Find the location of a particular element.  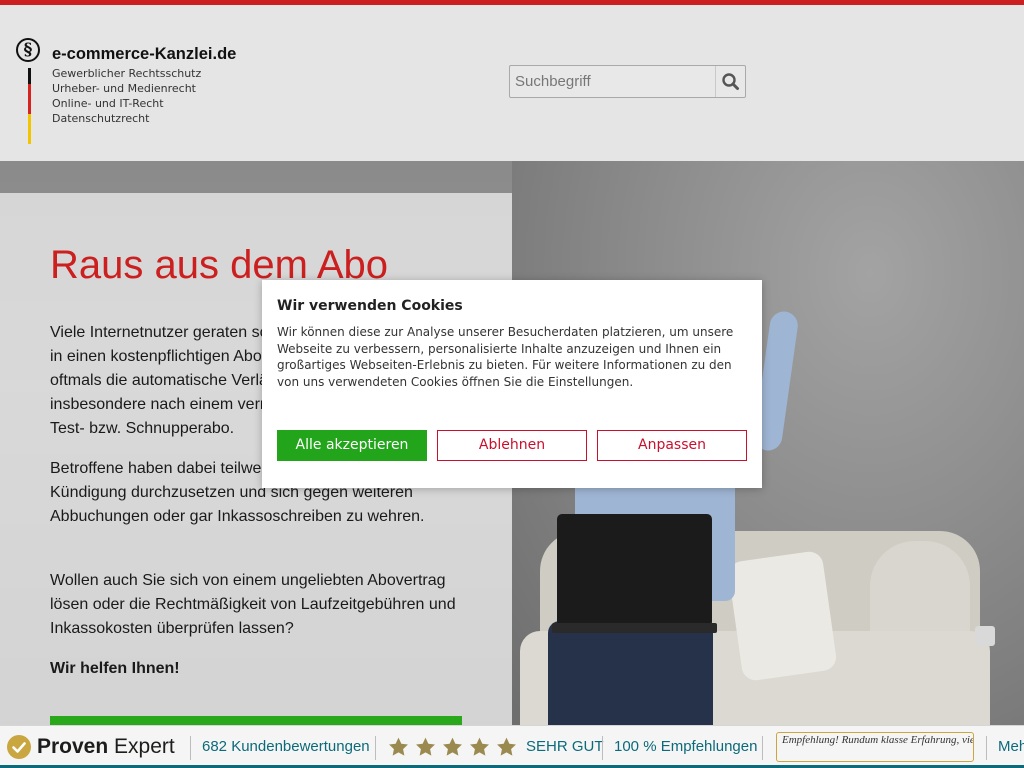

tagline-line: Datenschutzrecht is located at coordinates (101, 118).